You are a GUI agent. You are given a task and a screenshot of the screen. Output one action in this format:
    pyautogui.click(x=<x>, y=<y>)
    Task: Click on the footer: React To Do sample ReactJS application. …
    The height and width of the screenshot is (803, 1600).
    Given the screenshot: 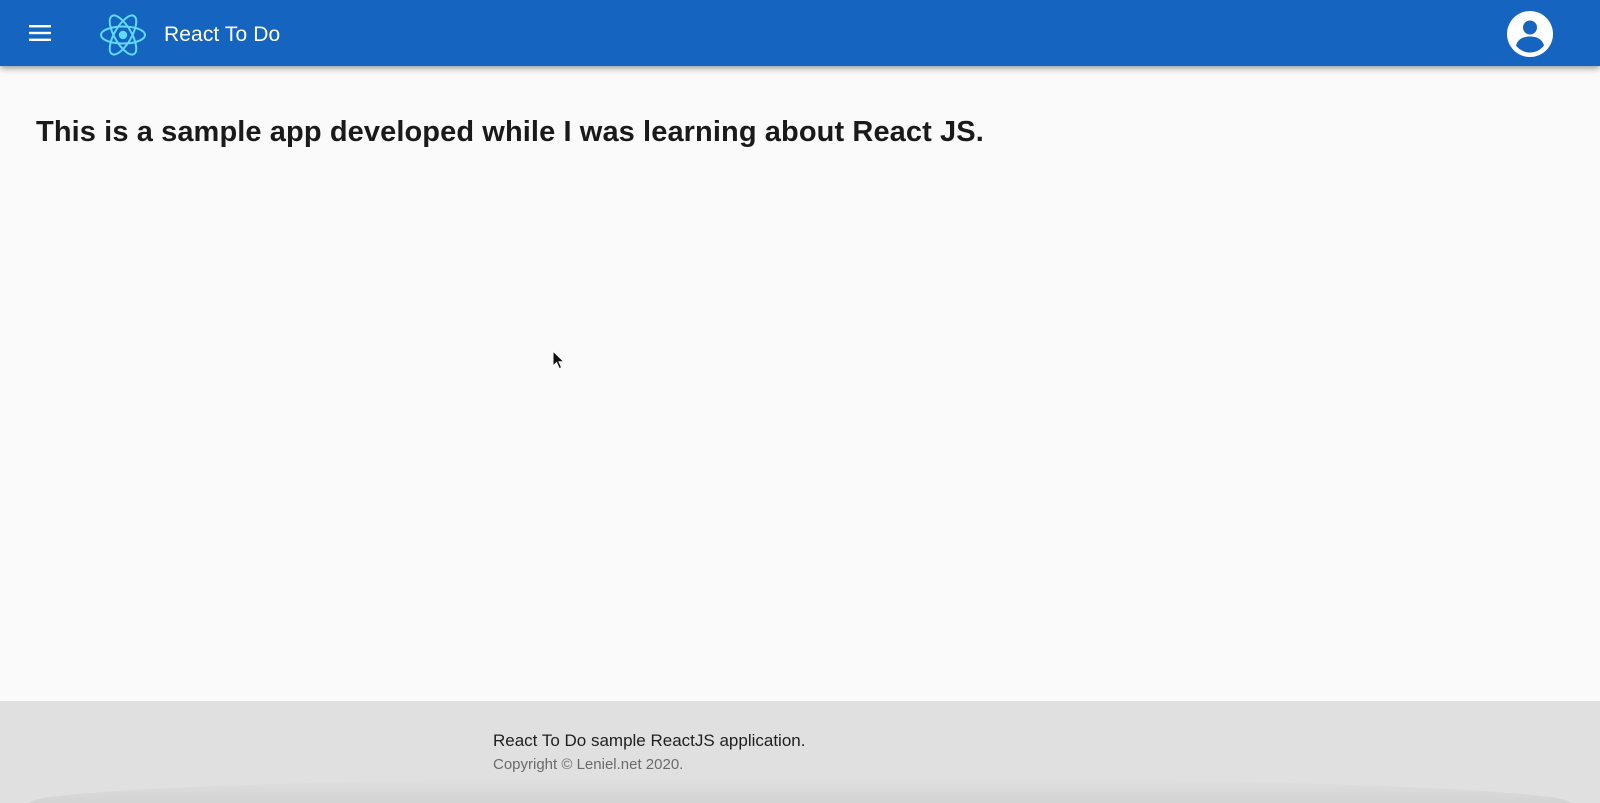 What is the action you would take?
    pyautogui.click(x=800, y=752)
    